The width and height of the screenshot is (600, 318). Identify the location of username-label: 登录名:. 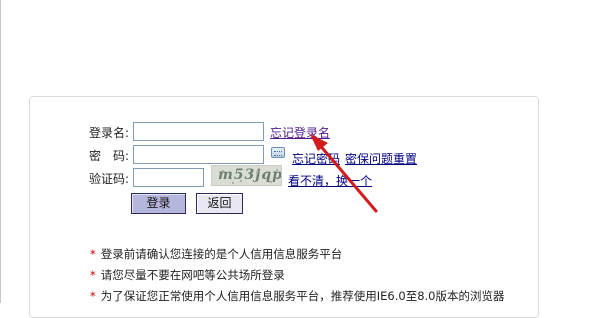
(109, 133).